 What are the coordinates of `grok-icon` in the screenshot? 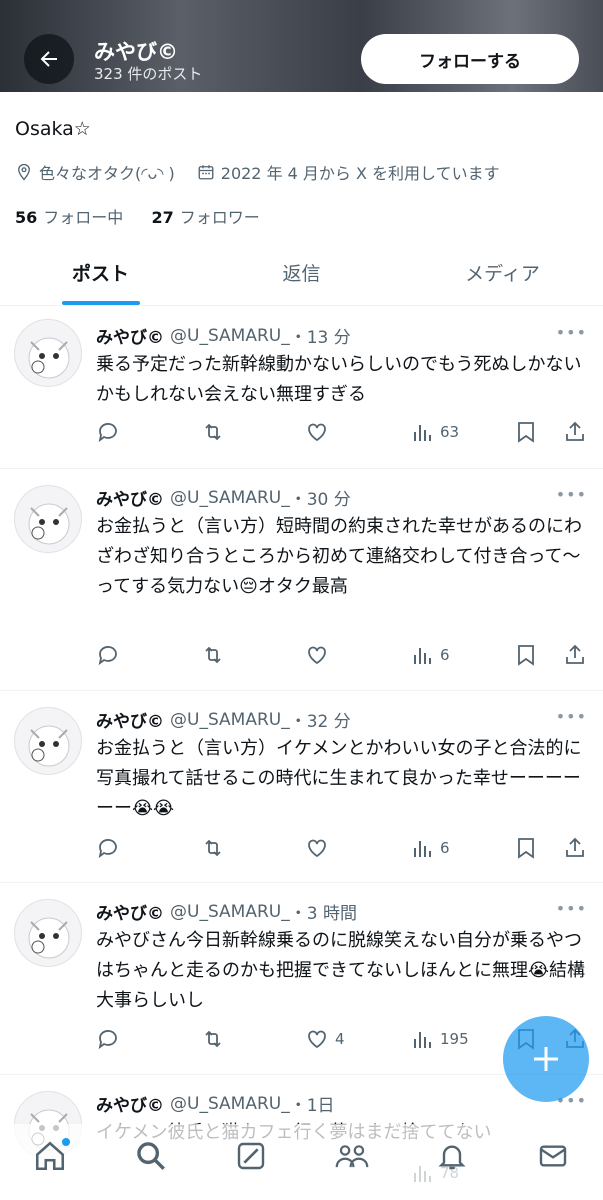 It's located at (251, 1156).